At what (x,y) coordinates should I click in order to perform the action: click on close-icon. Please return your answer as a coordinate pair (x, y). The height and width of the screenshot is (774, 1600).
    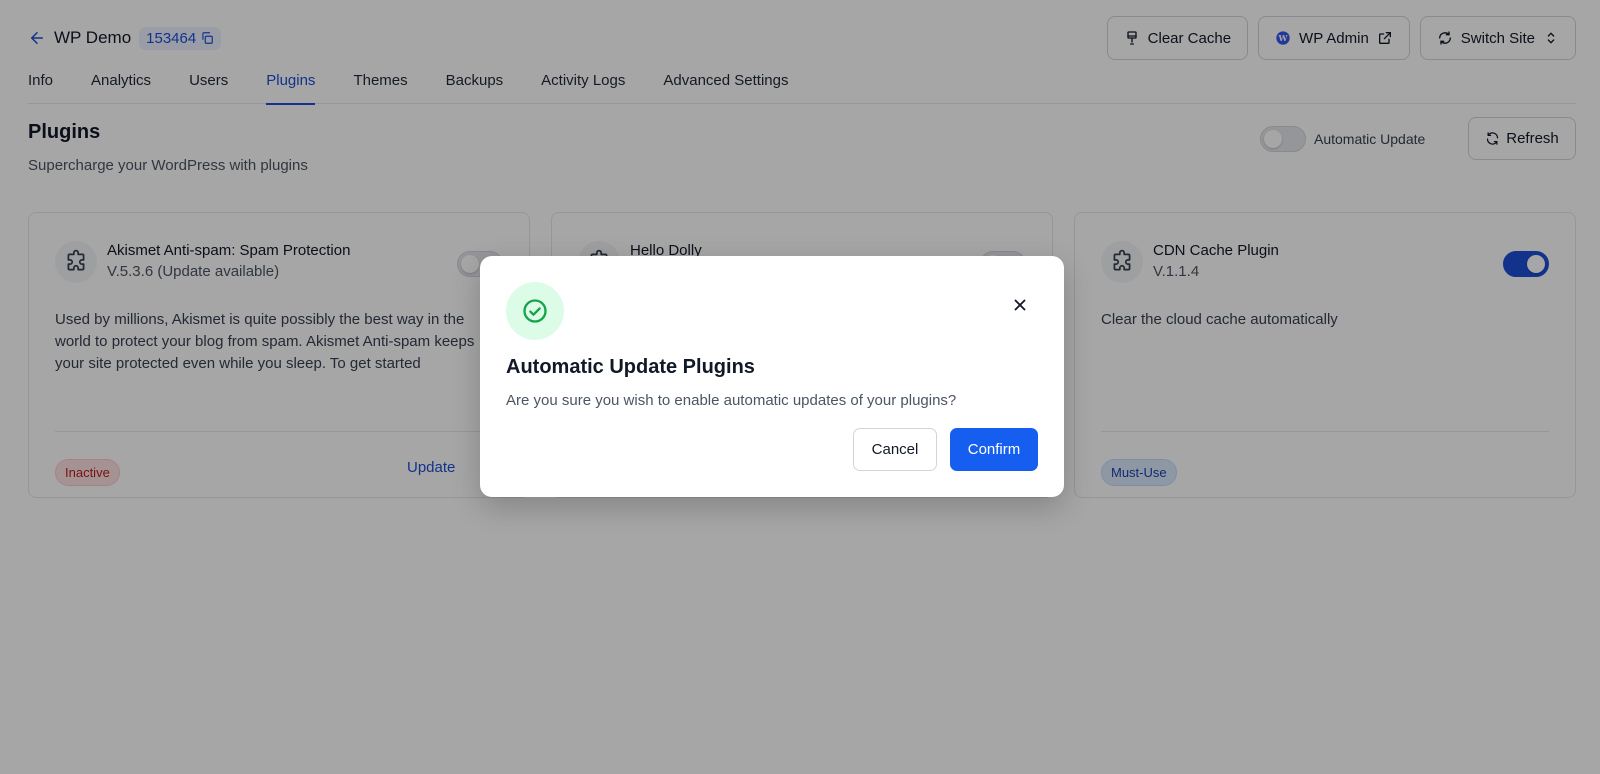
    Looking at the image, I should click on (1020, 305).